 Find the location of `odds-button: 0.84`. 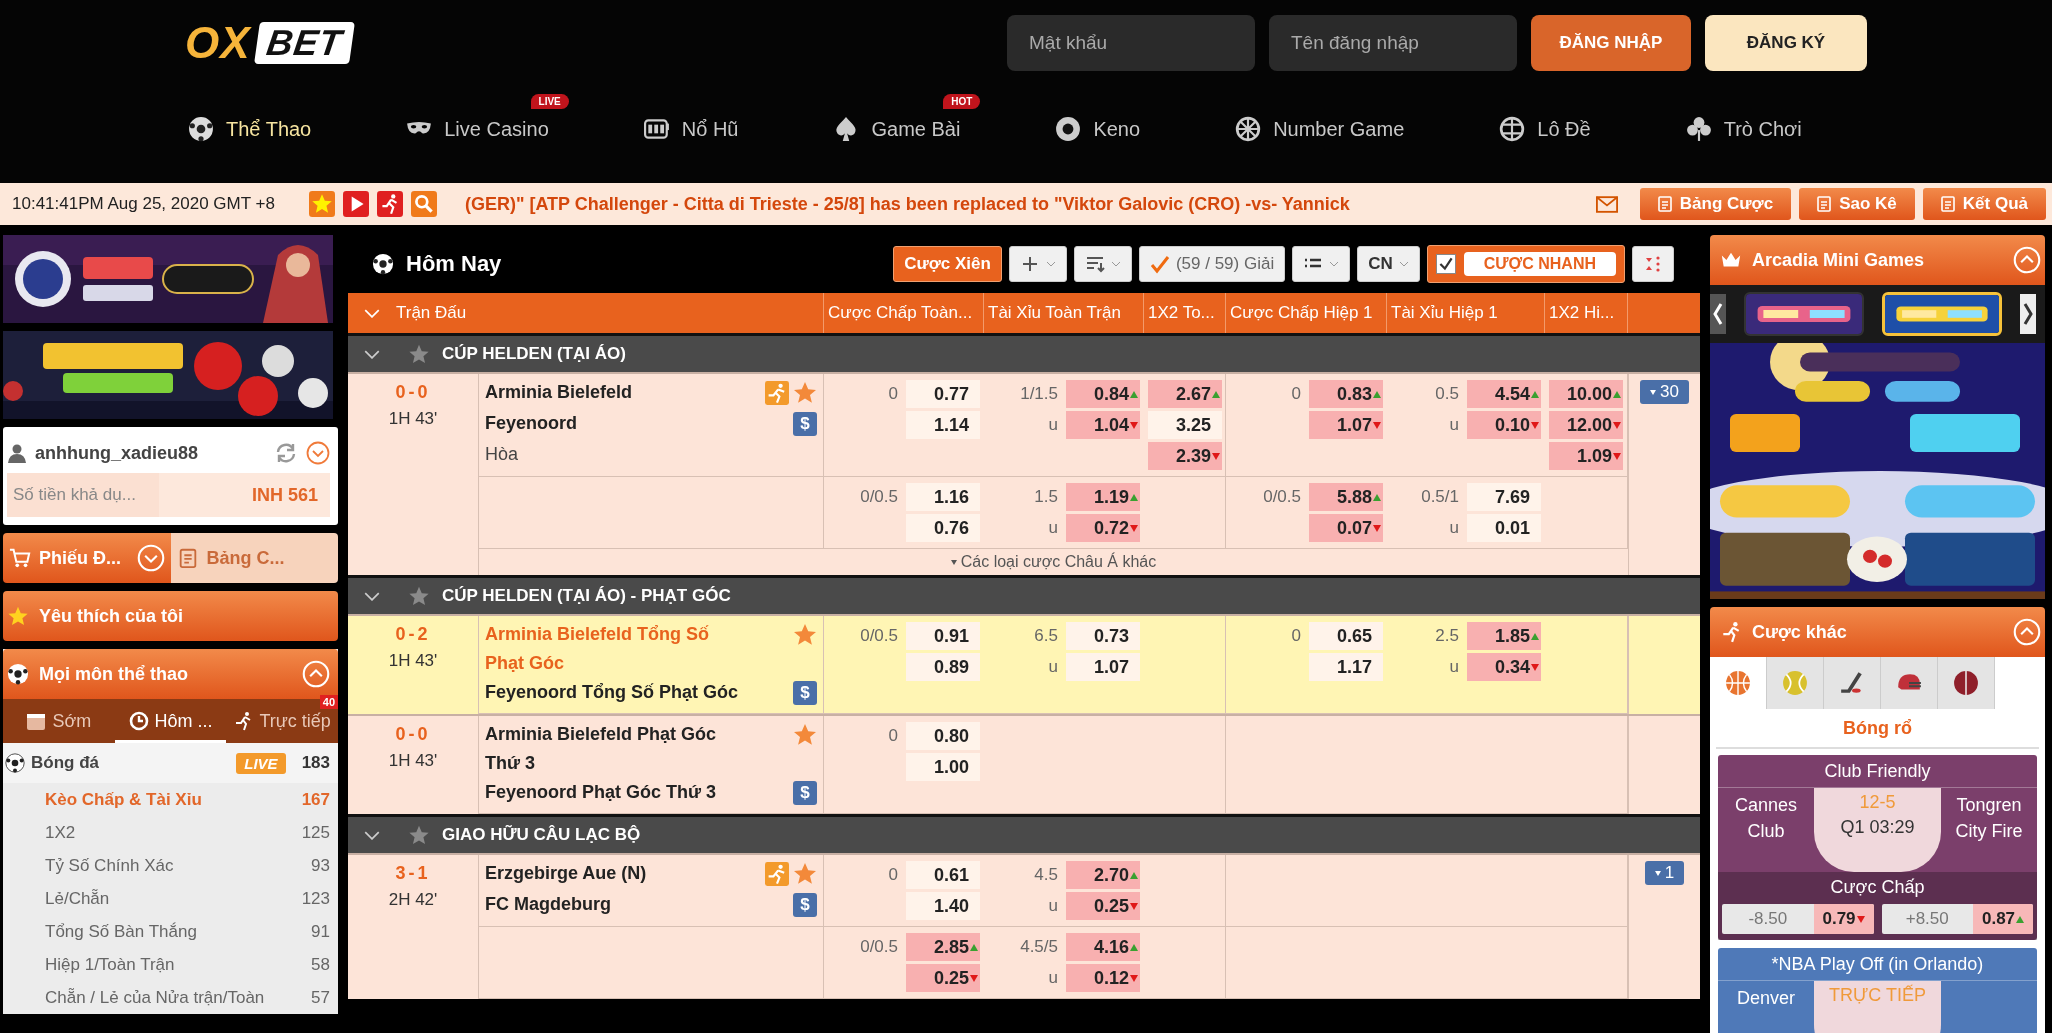

odds-button: 0.84 is located at coordinates (1103, 394).